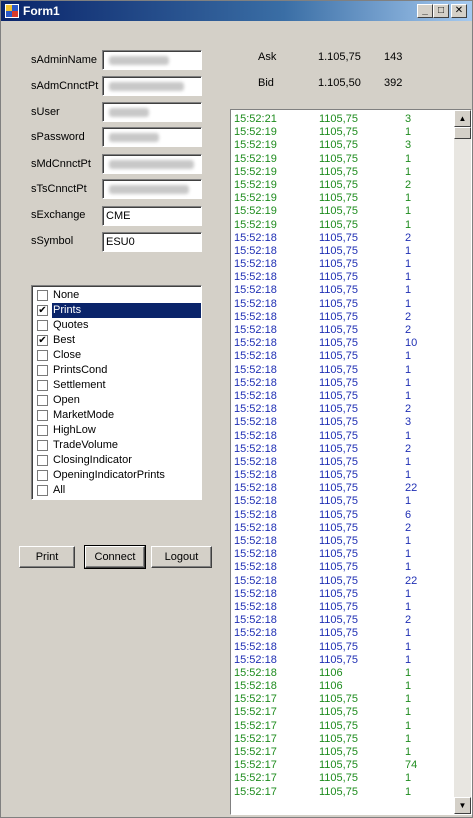 The height and width of the screenshot is (818, 473). What do you see at coordinates (117, 325) in the screenshot?
I see `checklist-item: Quotes` at bounding box center [117, 325].